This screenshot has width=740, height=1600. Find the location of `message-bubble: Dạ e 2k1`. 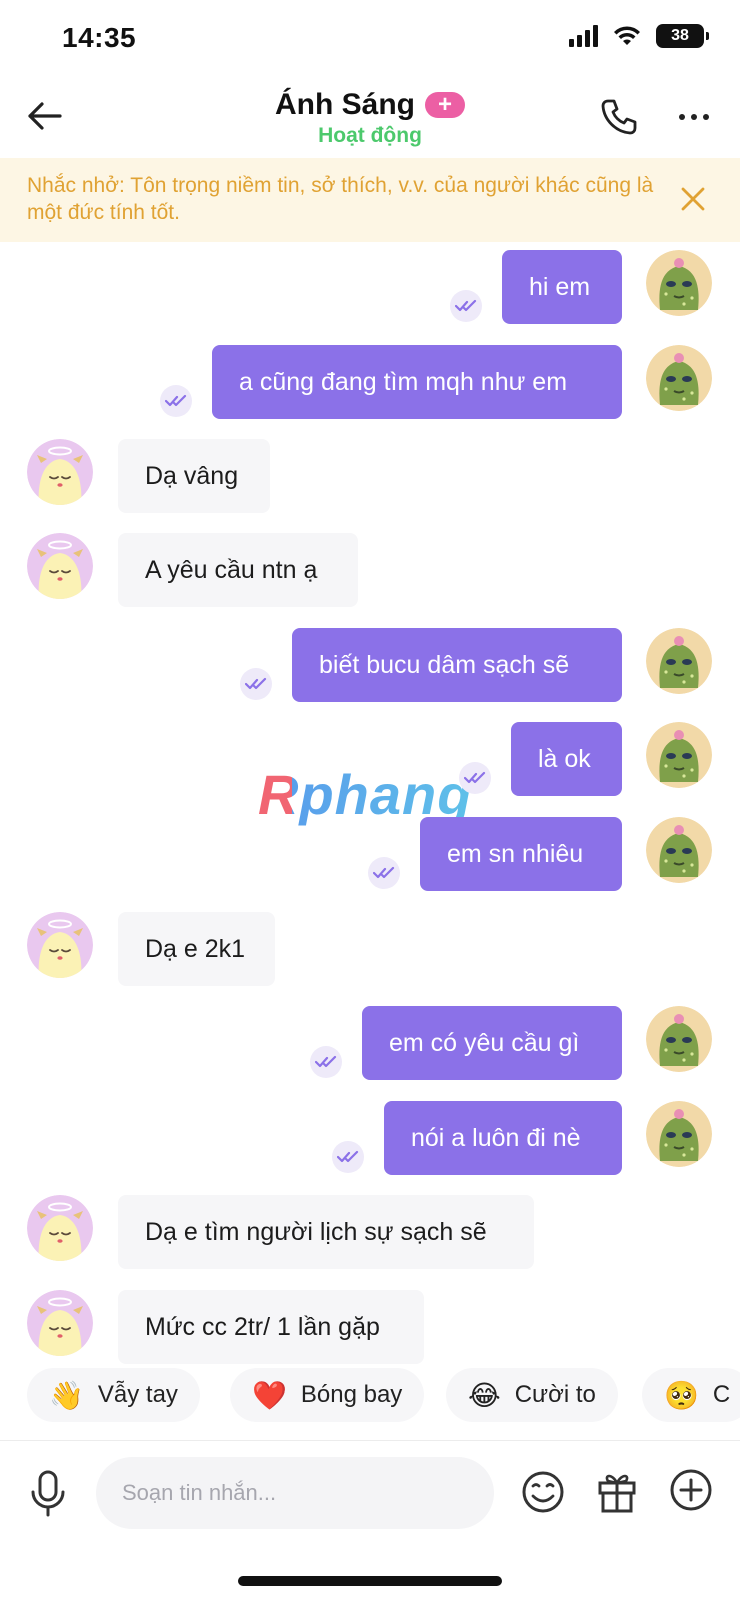

message-bubble: Dạ e 2k1 is located at coordinates (196, 949).